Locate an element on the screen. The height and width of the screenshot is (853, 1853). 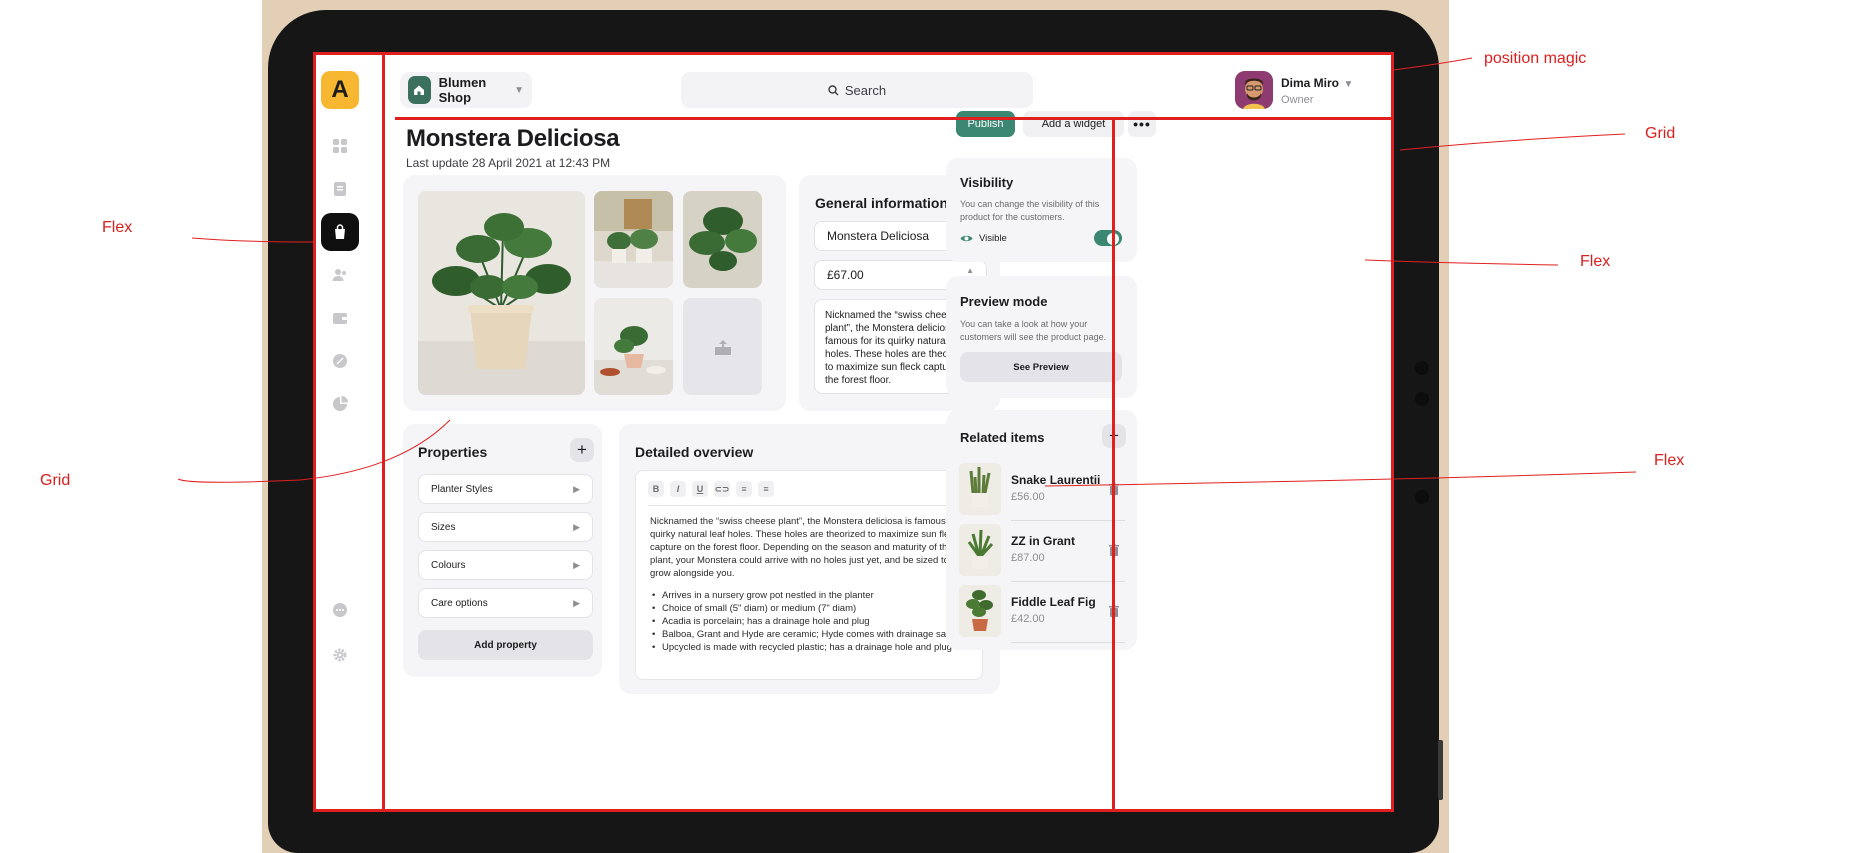
documents-nav-button is located at coordinates (340, 189).